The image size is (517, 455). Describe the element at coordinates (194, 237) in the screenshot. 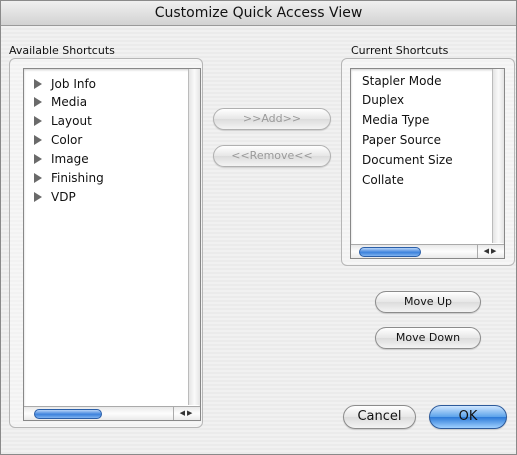

I see `available-vertical-scrollbar` at that location.